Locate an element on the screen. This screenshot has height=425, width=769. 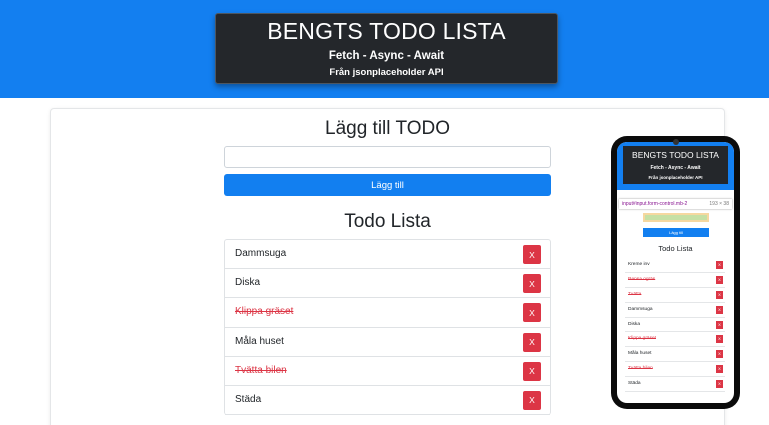
phone-todo-item: Dammsuga X is located at coordinates (675, 310).